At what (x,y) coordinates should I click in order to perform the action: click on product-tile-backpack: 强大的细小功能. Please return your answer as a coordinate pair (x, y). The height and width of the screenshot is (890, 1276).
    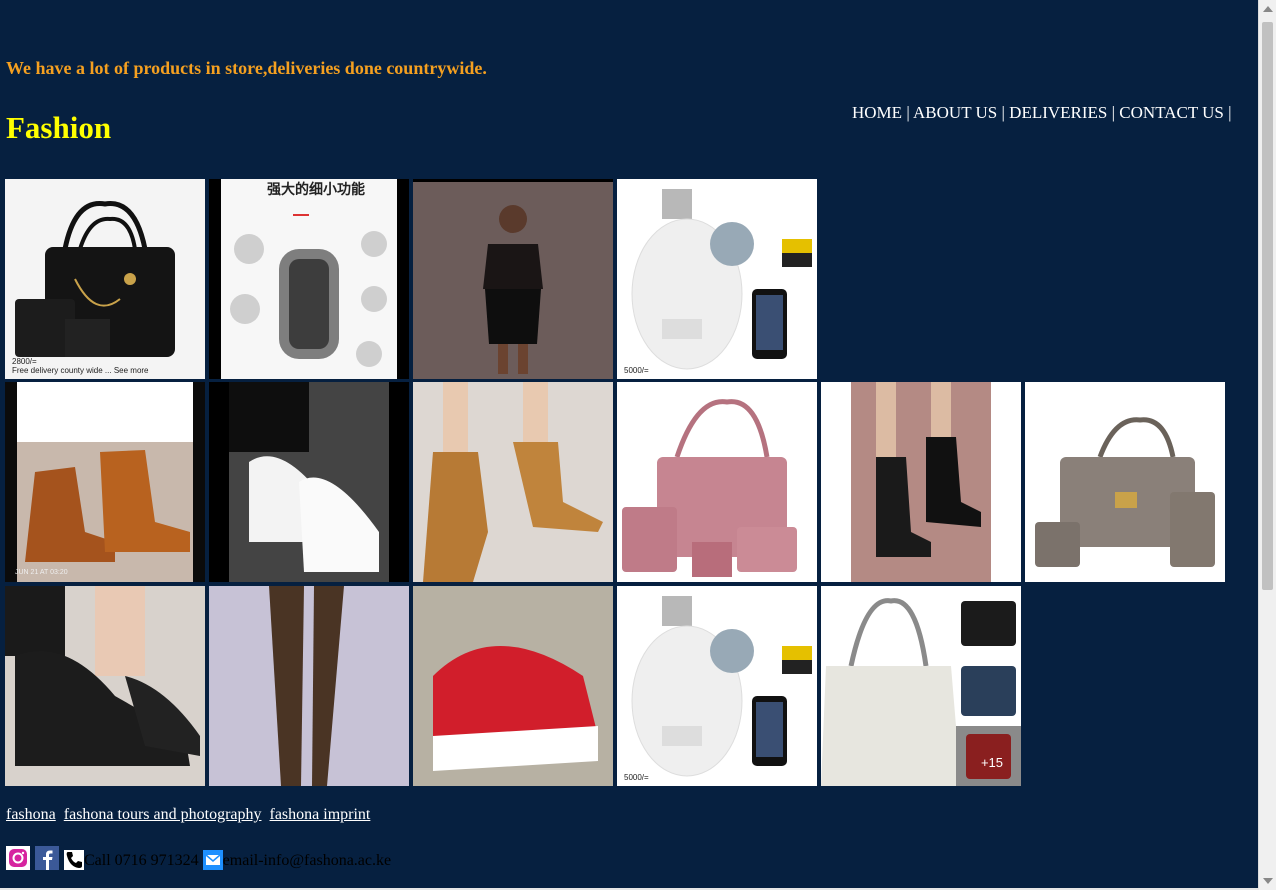
    Looking at the image, I should click on (309, 279).